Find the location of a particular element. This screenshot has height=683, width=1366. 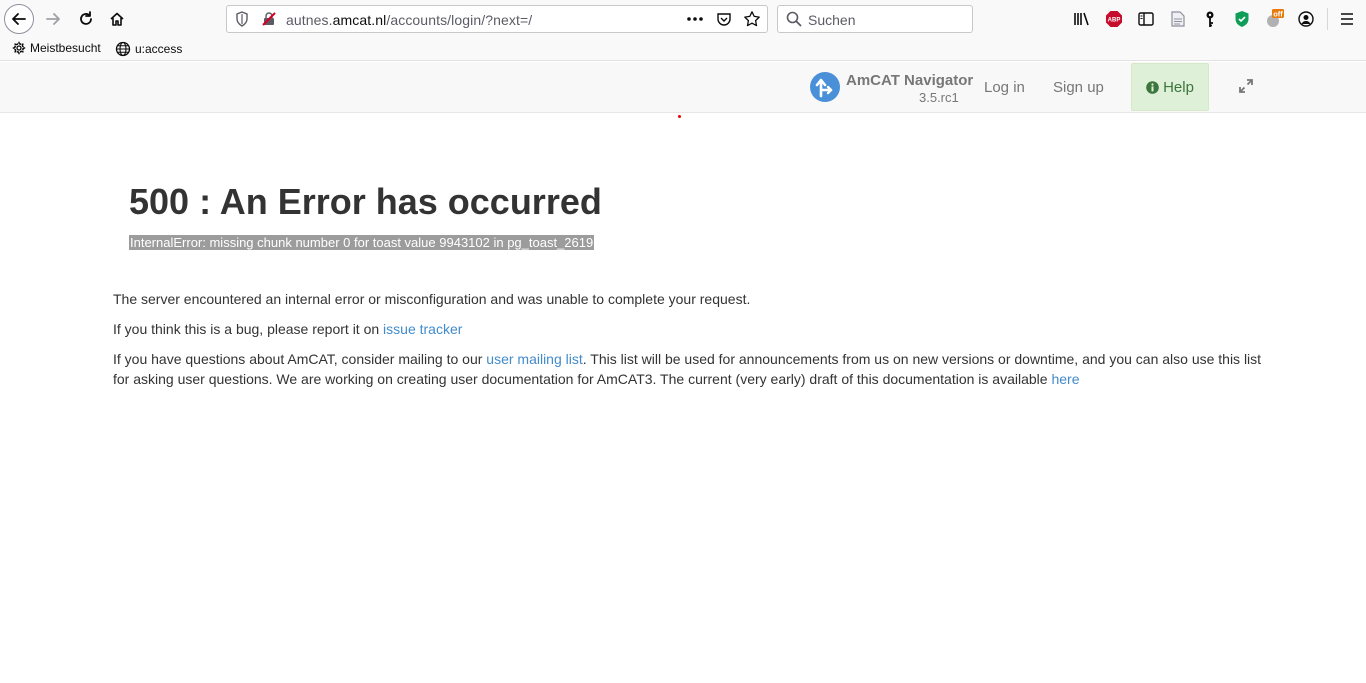

forward-button is located at coordinates (53, 19).